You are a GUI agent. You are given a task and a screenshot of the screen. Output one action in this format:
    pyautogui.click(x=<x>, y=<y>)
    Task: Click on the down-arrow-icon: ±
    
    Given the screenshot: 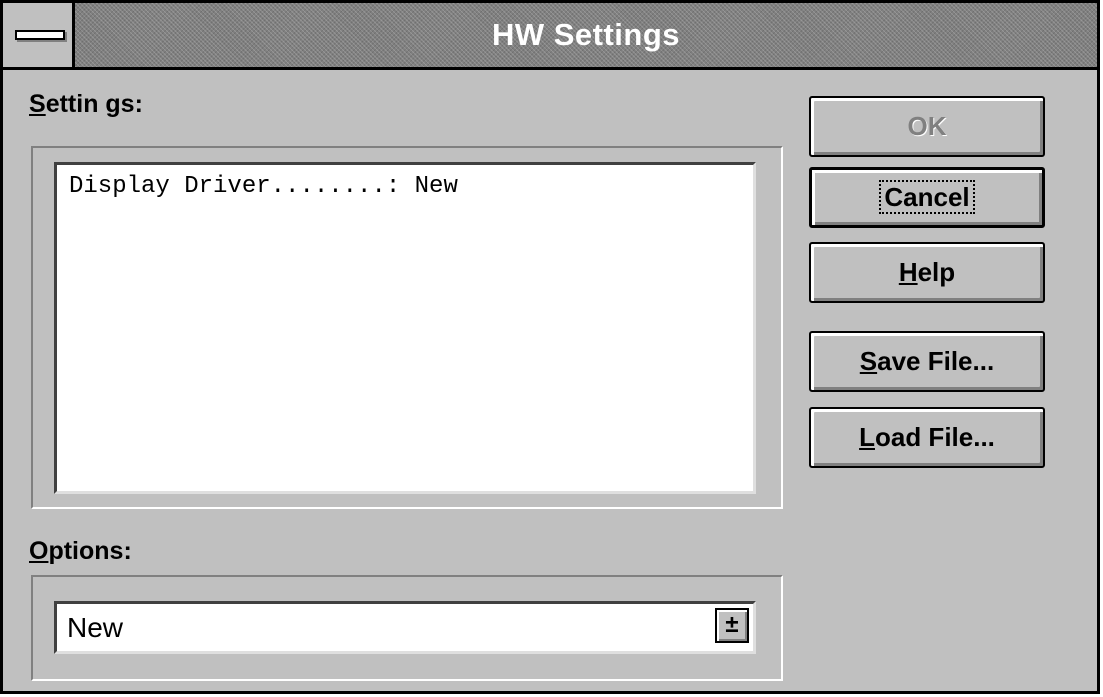 What is the action you would take?
    pyautogui.click(x=732, y=625)
    